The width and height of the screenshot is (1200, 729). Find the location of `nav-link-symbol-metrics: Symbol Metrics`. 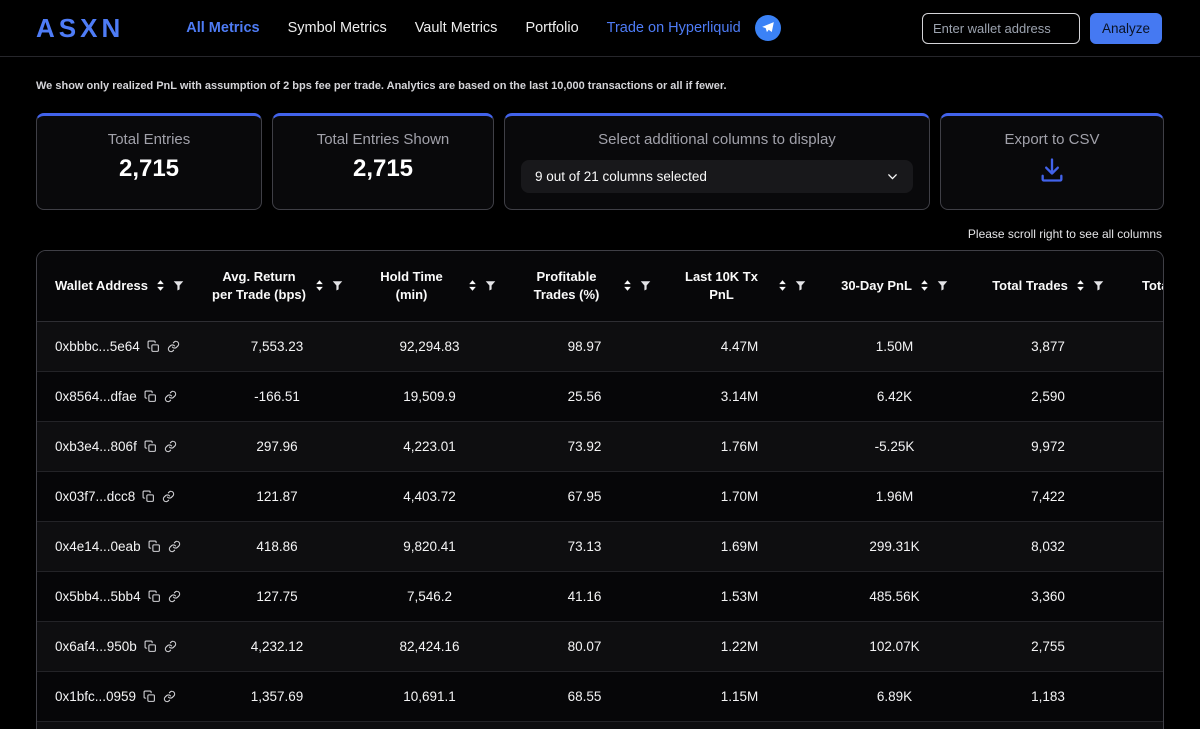

nav-link-symbol-metrics: Symbol Metrics is located at coordinates (337, 28).